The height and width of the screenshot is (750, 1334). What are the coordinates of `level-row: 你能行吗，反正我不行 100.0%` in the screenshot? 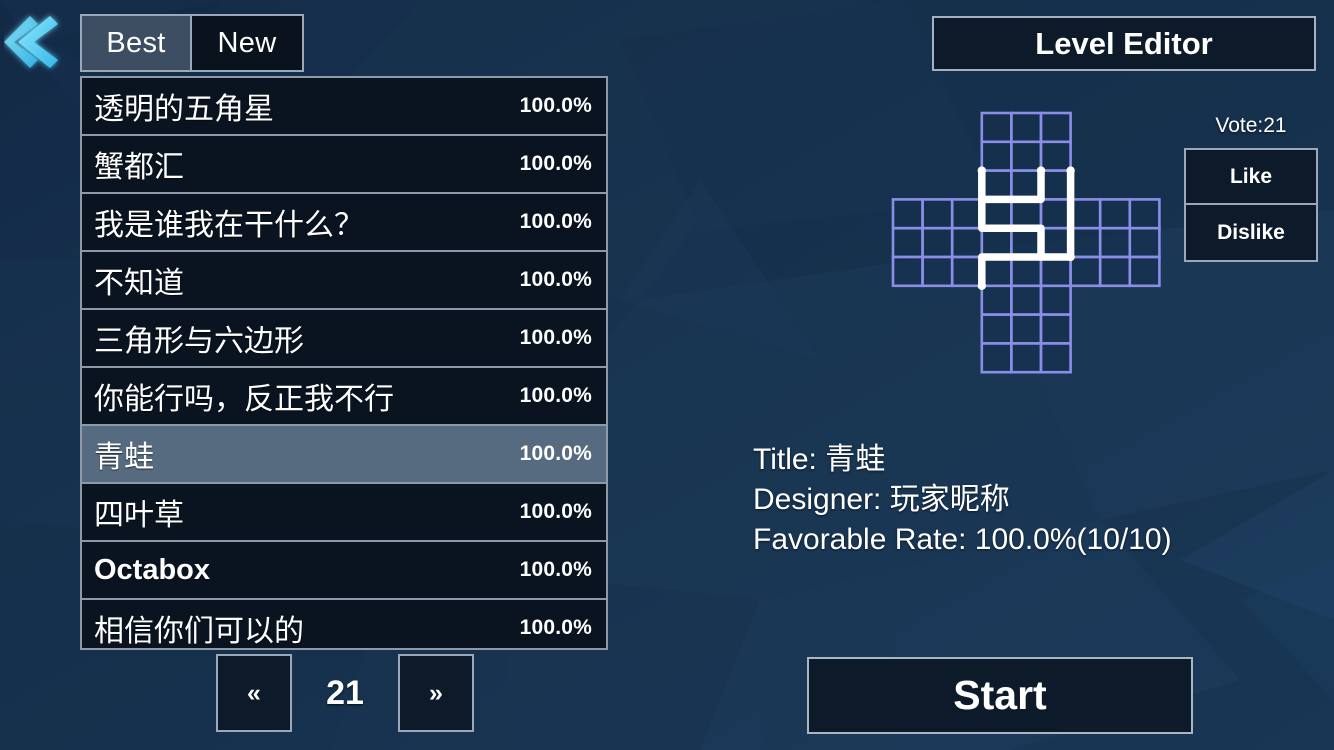 It's located at (344, 397).